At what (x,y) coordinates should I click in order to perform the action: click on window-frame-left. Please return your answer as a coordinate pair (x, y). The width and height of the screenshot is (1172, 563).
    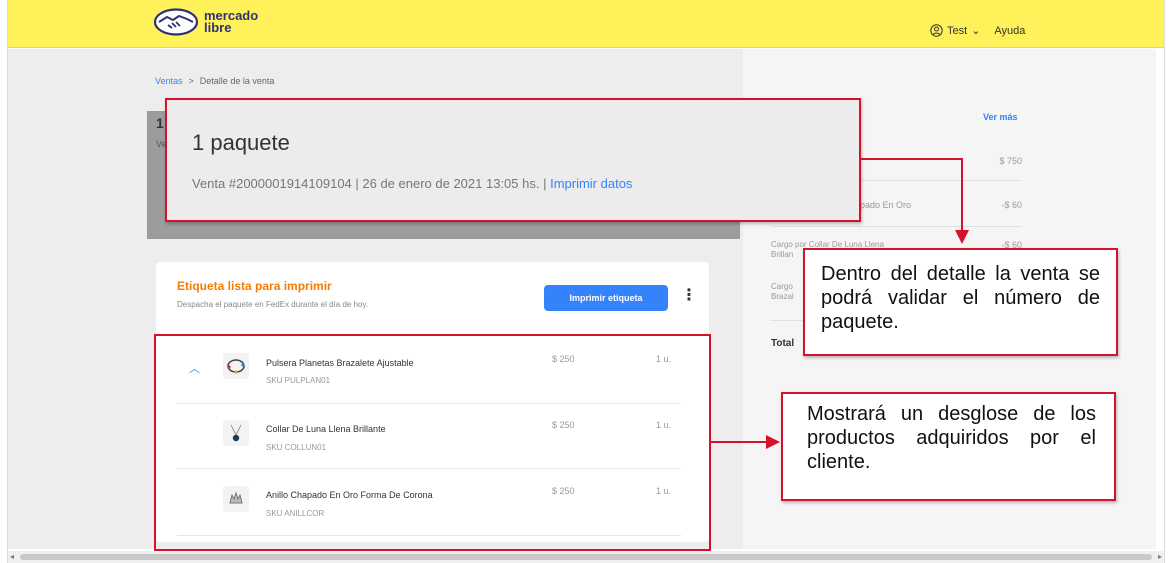
    Looking at the image, I should click on (4, 281).